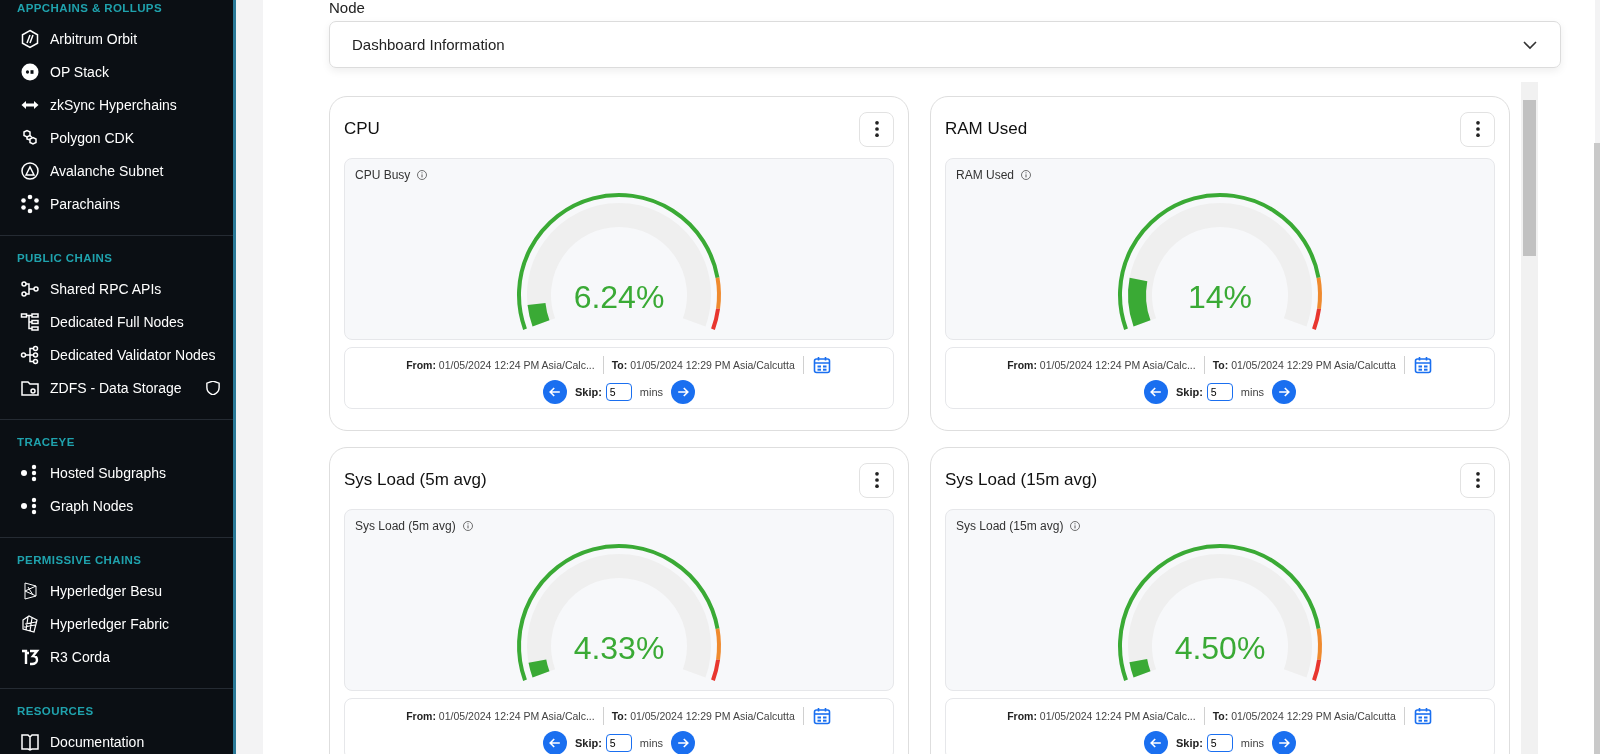  What do you see at coordinates (116, 170) in the screenshot?
I see `sidebar-item: Avalanche Subnet` at bounding box center [116, 170].